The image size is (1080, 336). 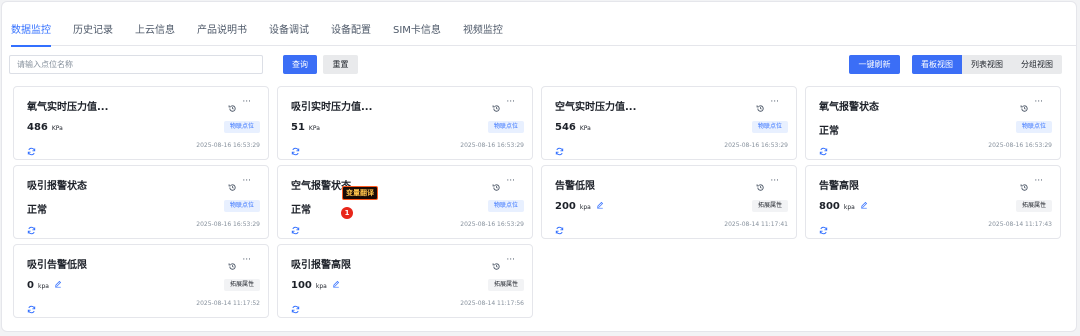 I want to click on card-title: 吸引告警低限, so click(x=57, y=265).